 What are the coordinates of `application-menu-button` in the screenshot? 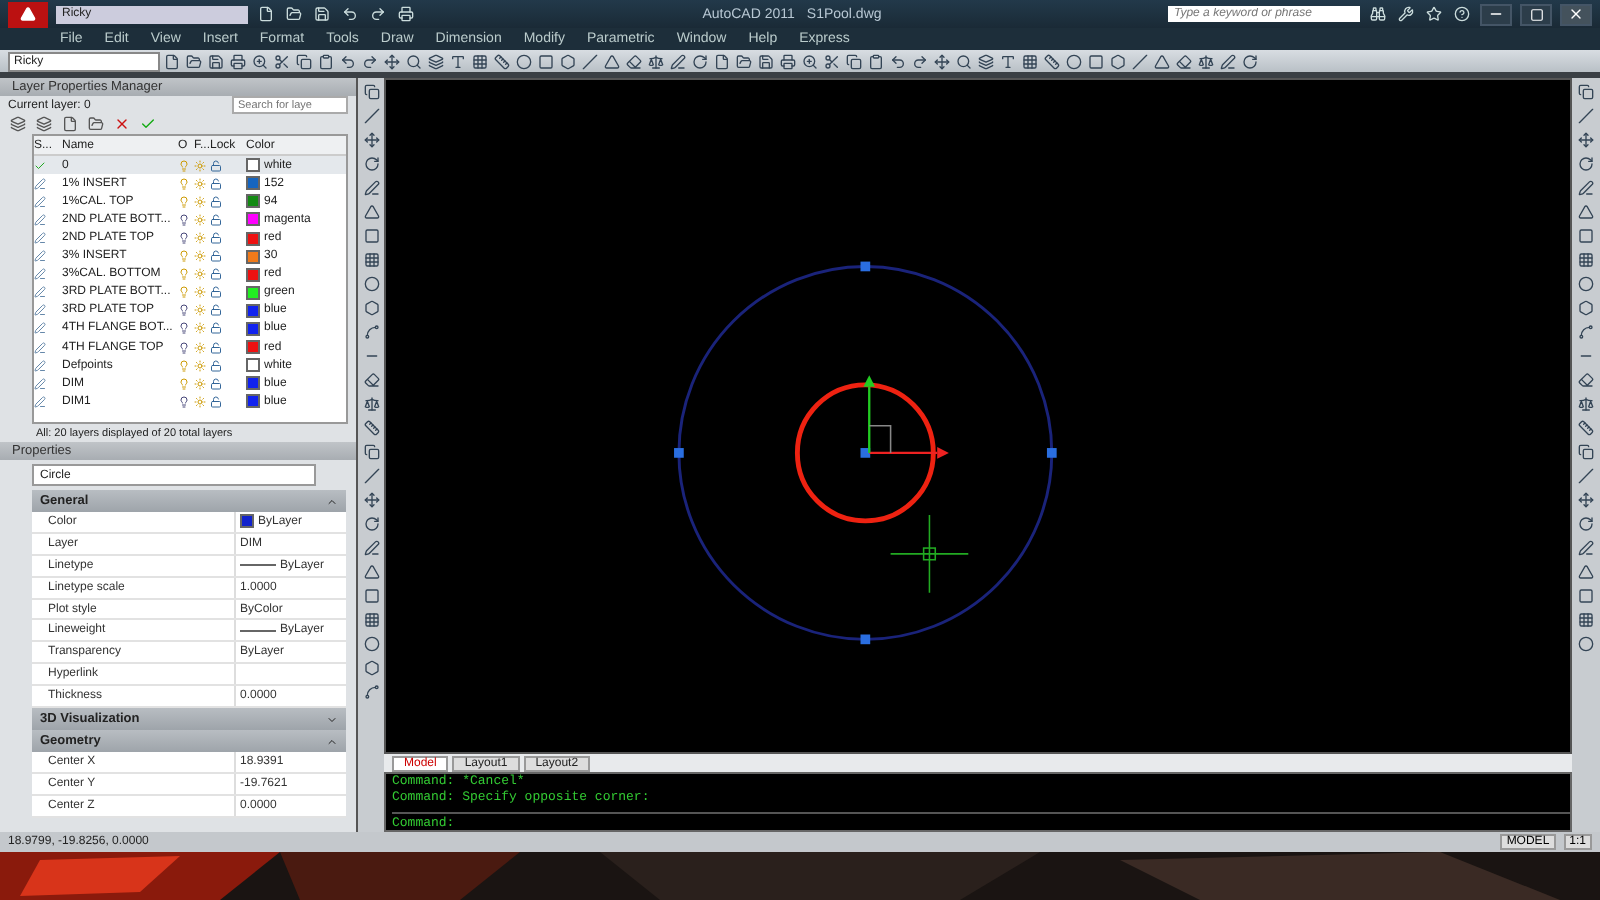 It's located at (28, 14).